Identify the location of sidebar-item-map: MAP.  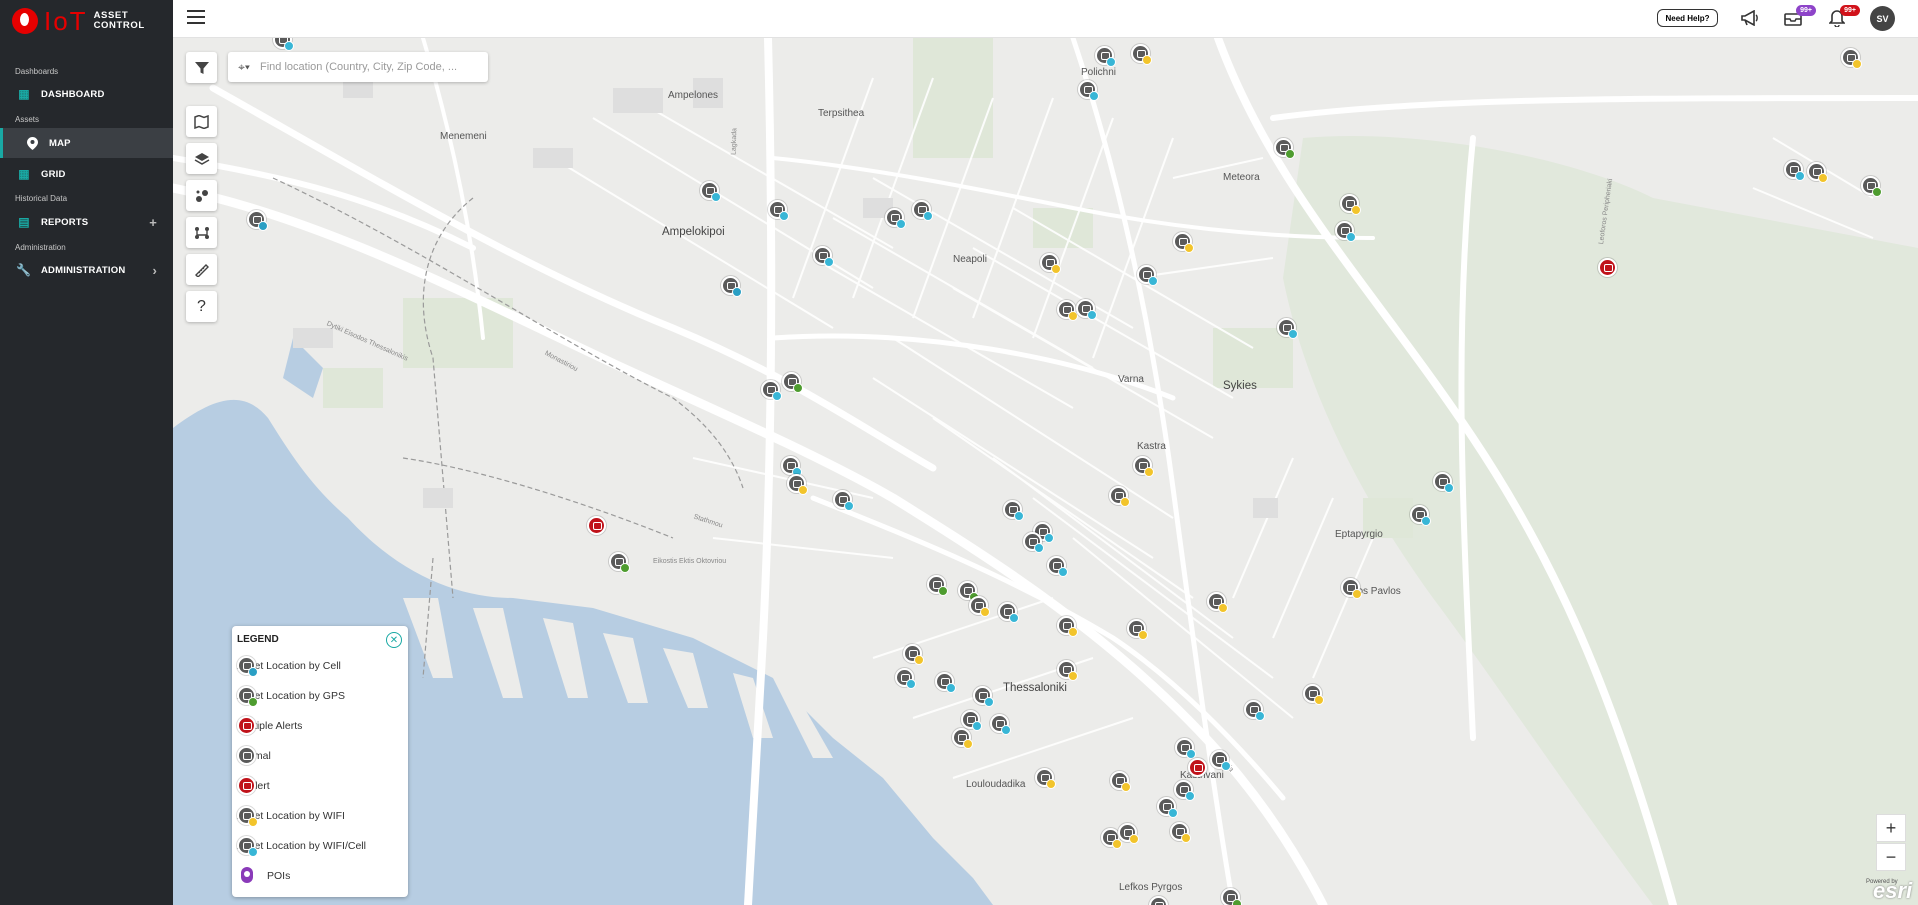
(86, 143).